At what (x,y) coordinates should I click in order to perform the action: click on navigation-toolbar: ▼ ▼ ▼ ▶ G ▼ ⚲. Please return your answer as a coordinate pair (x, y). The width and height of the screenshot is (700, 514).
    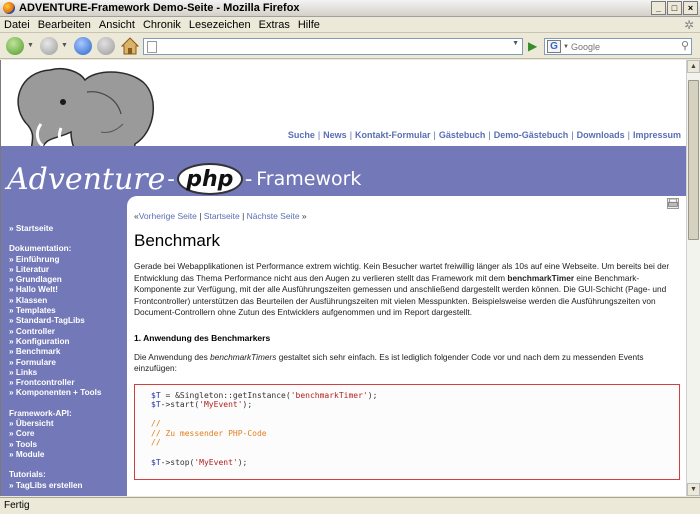
    Looking at the image, I should click on (350, 46).